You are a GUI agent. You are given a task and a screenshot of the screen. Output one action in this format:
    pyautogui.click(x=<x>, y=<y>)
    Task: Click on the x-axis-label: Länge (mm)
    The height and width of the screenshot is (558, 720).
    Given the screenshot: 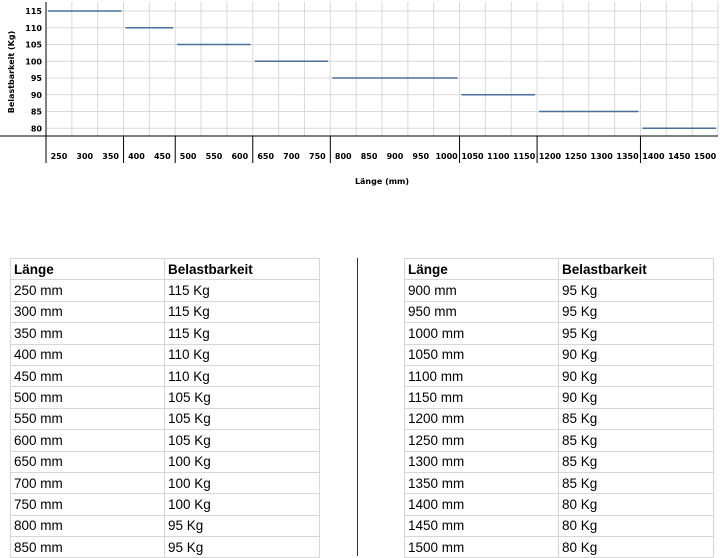 What is the action you would take?
    pyautogui.click(x=382, y=181)
    